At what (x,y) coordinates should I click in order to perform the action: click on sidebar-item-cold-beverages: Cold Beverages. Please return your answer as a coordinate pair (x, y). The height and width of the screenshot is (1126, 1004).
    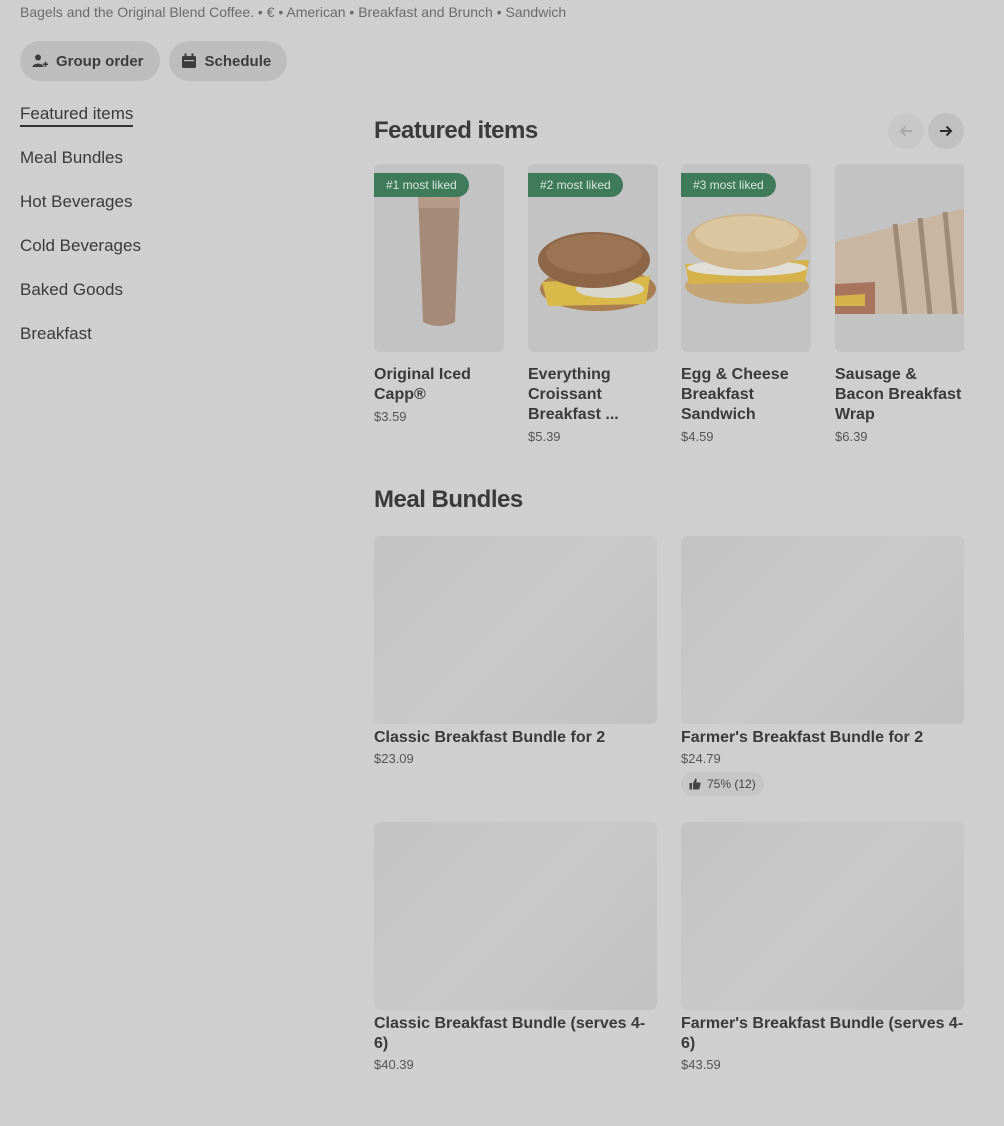
    Looking at the image, I should click on (170, 256).